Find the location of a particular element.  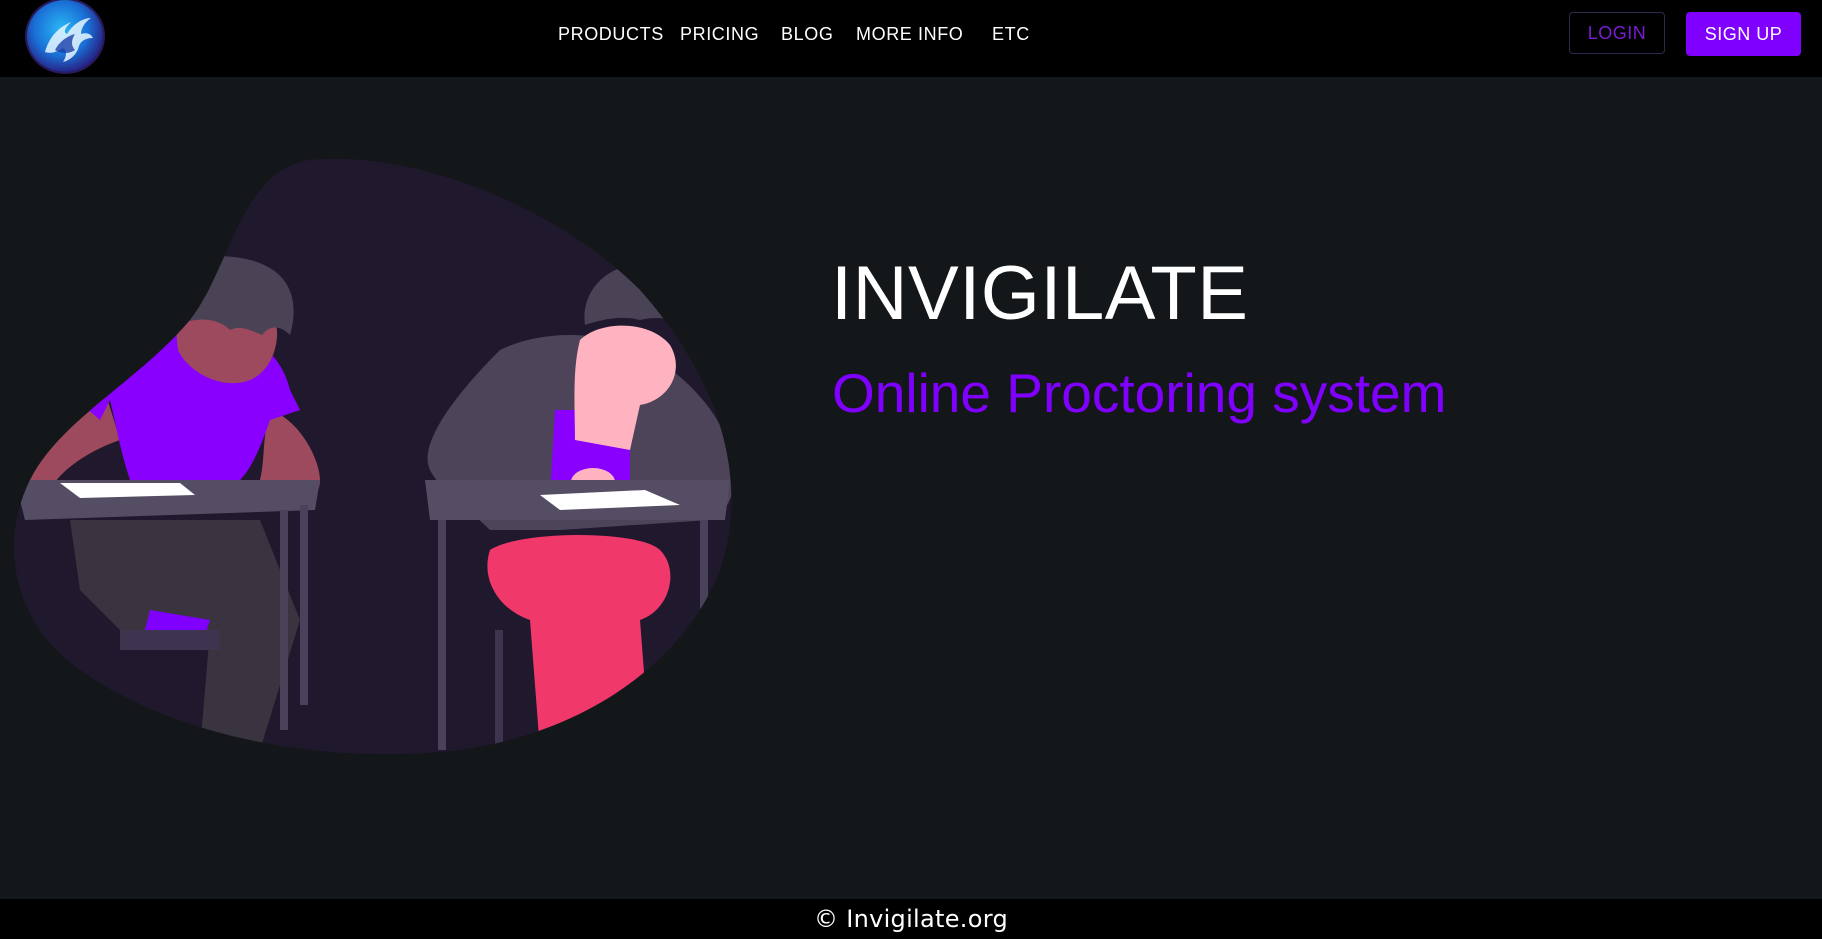

signup-button: SIGN UP is located at coordinates (1743, 34).